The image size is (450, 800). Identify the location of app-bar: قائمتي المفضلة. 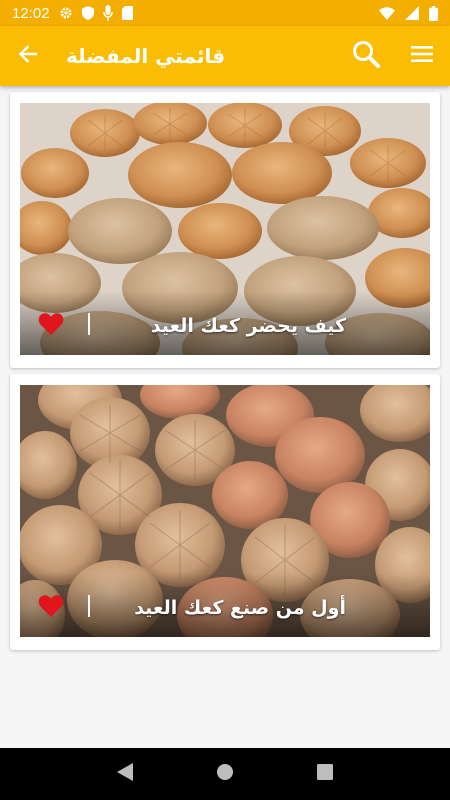
(225, 56).